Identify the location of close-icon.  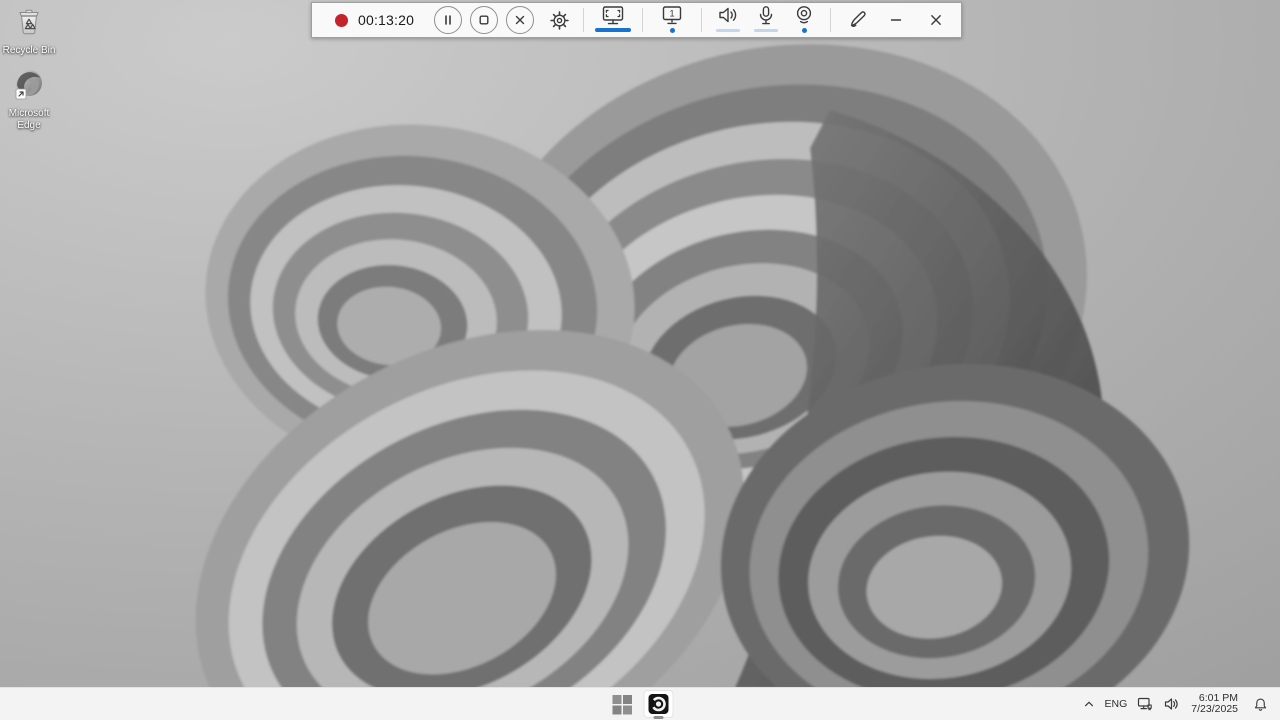
(936, 20).